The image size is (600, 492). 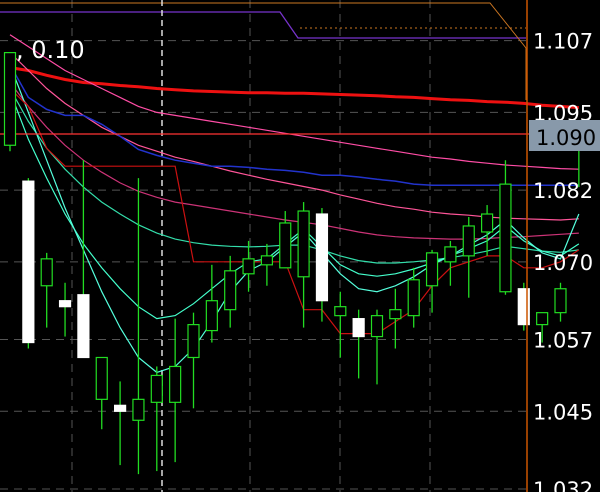 What do you see at coordinates (563, 263) in the screenshot?
I see `price-tick-label: 1.070` at bounding box center [563, 263].